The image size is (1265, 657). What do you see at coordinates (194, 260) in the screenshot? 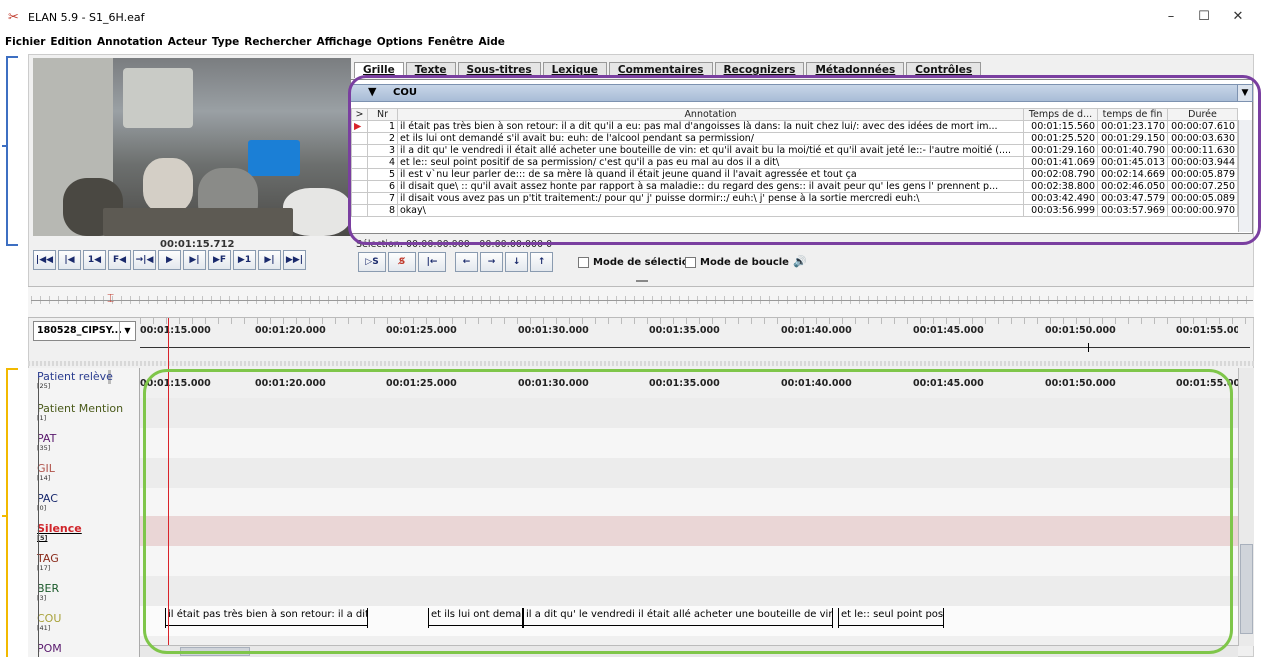
I see `play-selection-button: ▶|` at bounding box center [194, 260].